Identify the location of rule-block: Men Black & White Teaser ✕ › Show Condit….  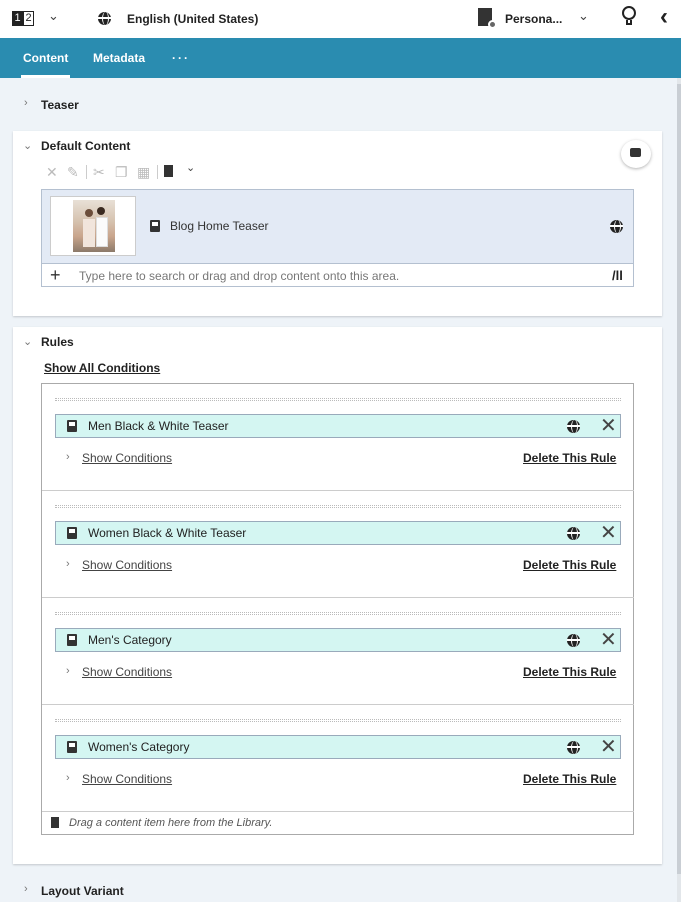
(338, 437).